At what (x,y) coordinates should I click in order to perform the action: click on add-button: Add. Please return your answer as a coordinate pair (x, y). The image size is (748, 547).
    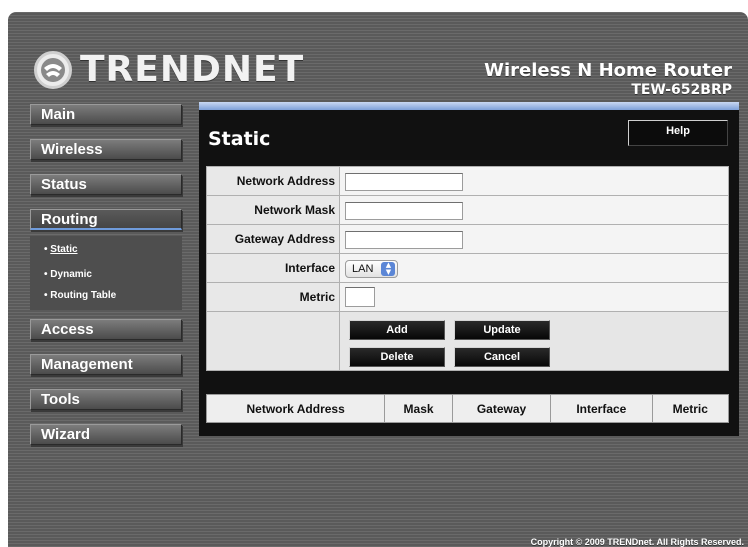
    Looking at the image, I should click on (397, 330).